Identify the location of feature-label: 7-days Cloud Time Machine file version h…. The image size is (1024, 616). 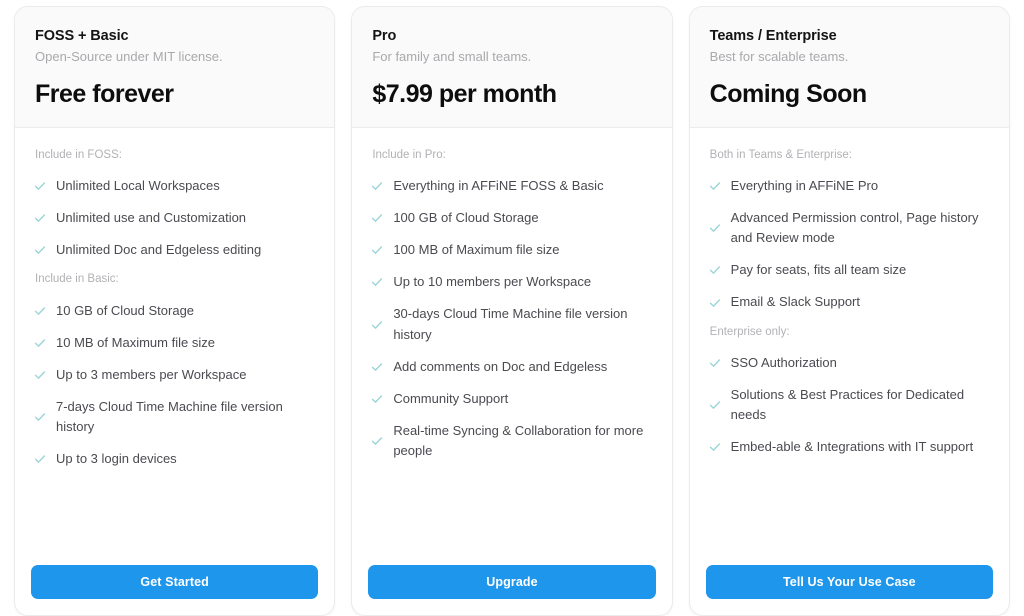
(169, 416).